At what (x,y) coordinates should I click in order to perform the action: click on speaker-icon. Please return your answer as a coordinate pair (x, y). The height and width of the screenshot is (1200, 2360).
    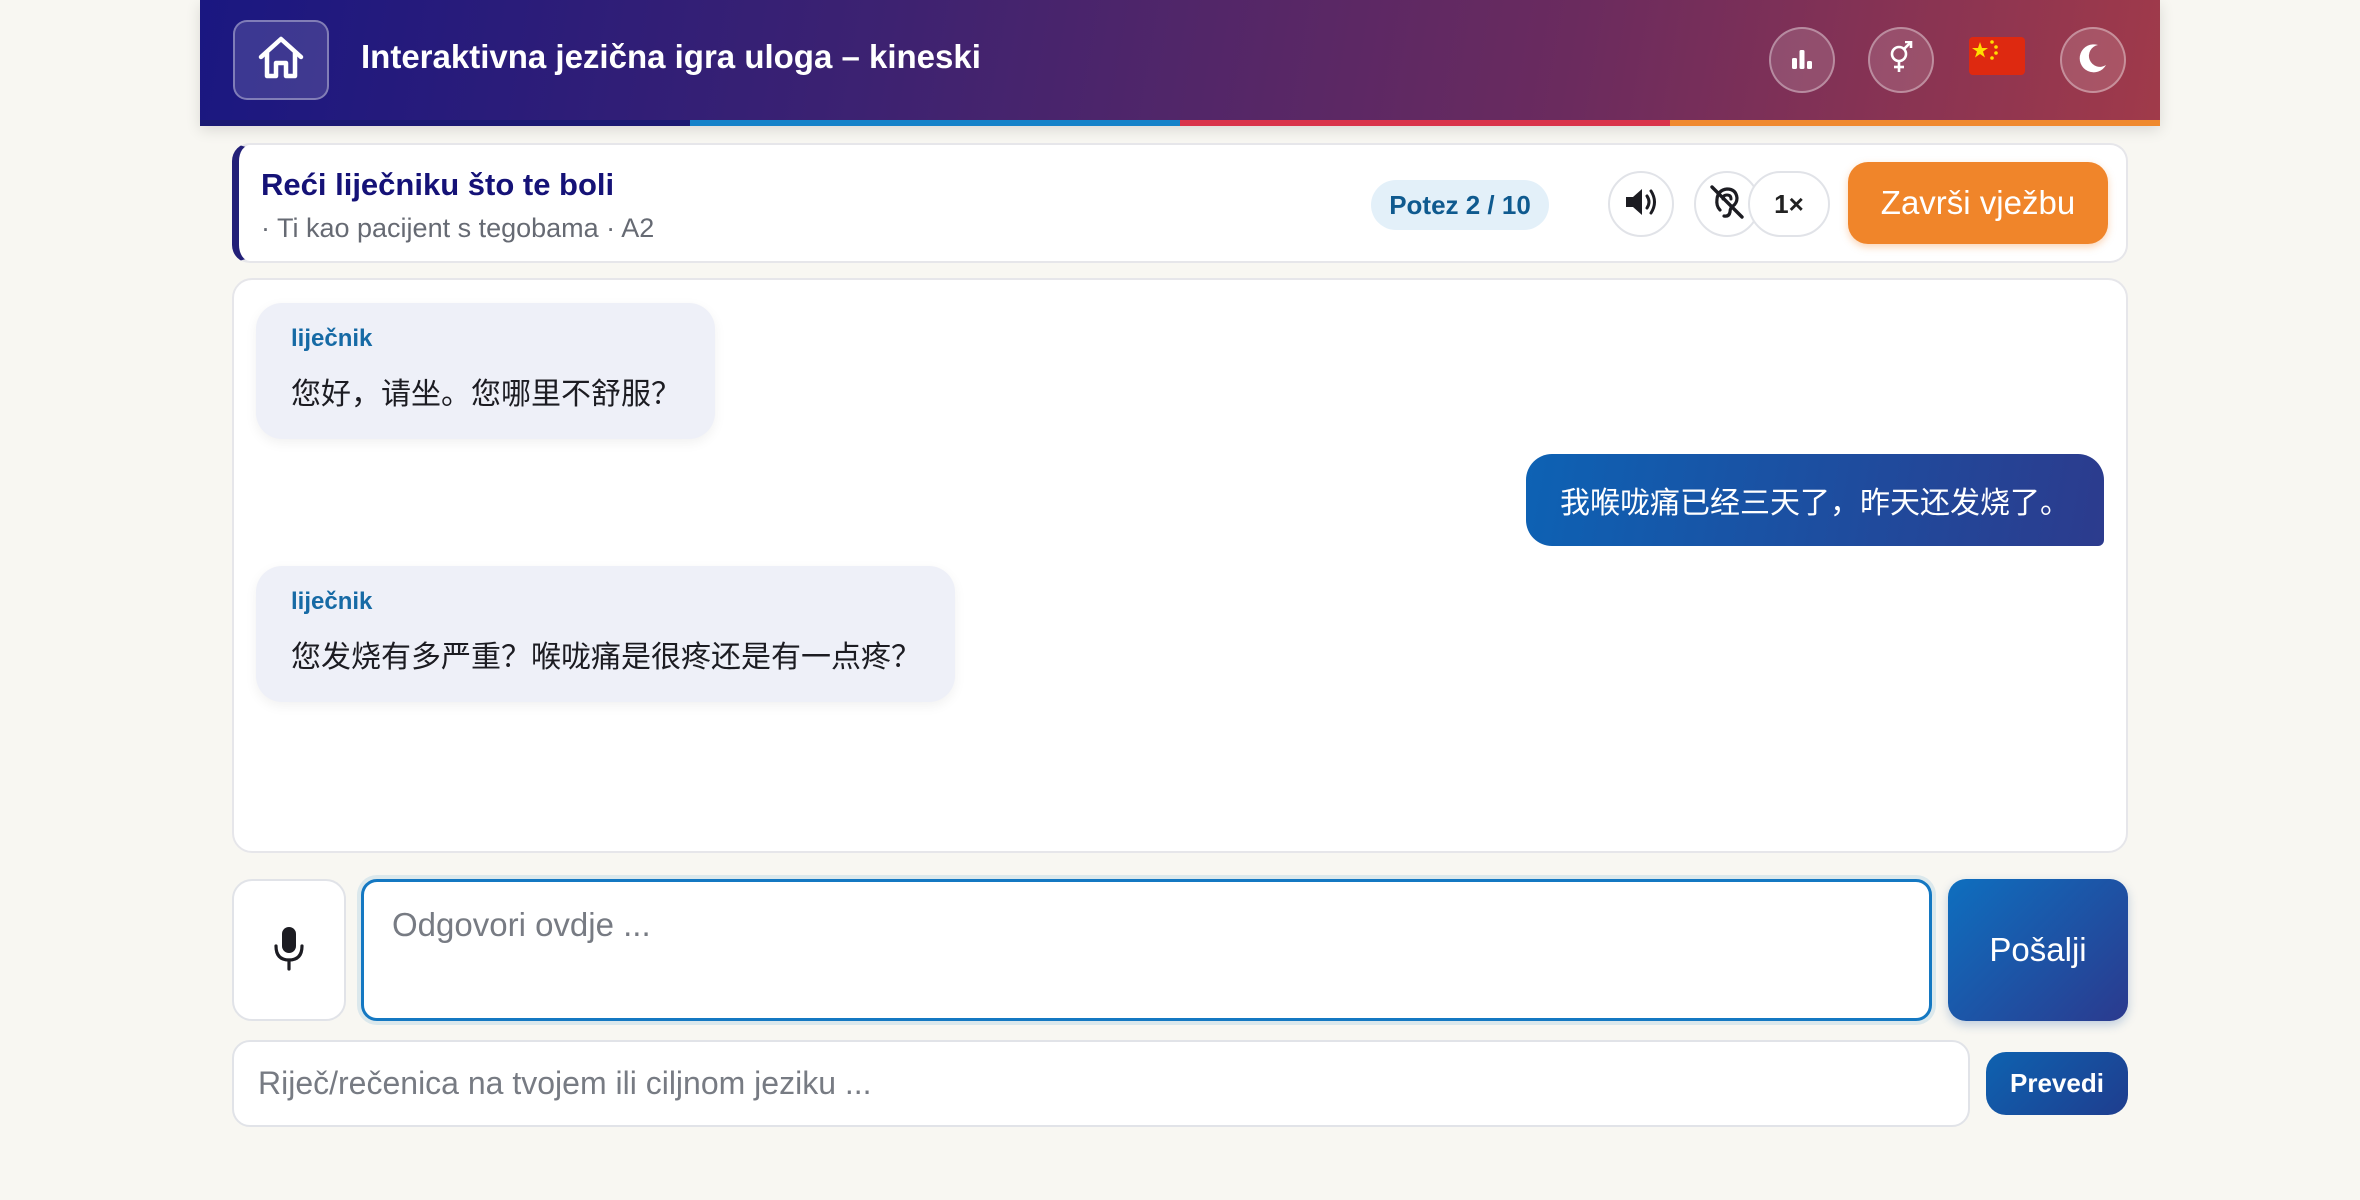
    Looking at the image, I should click on (1641, 204).